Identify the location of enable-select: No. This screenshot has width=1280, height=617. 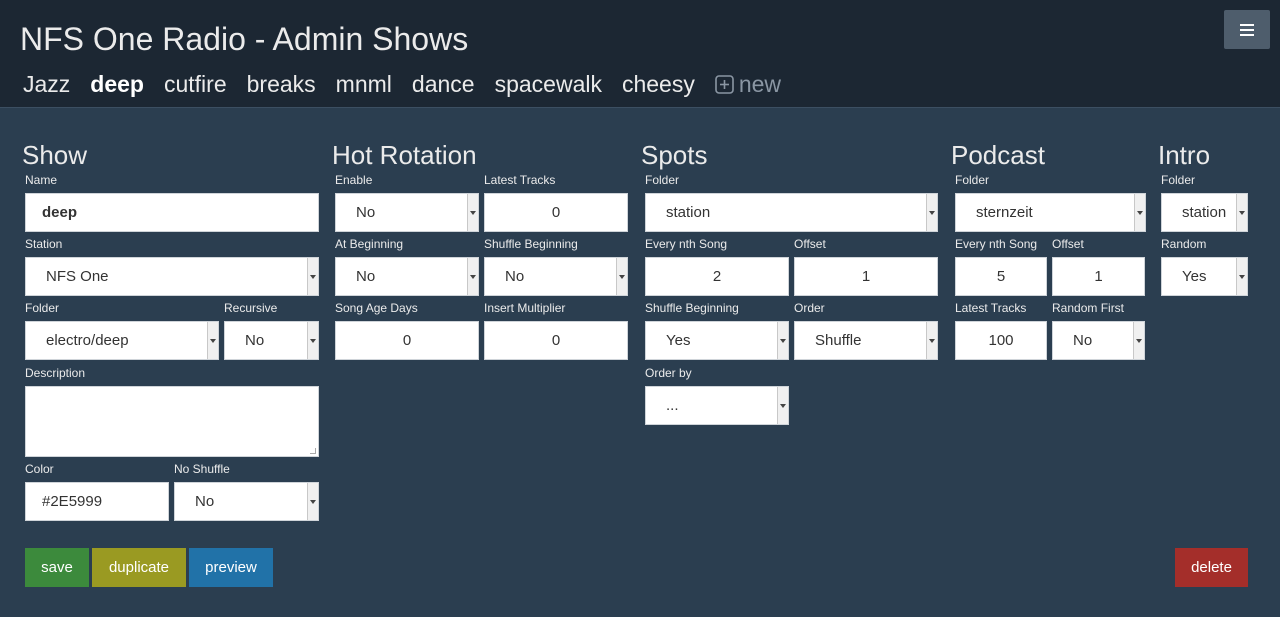
(407, 212).